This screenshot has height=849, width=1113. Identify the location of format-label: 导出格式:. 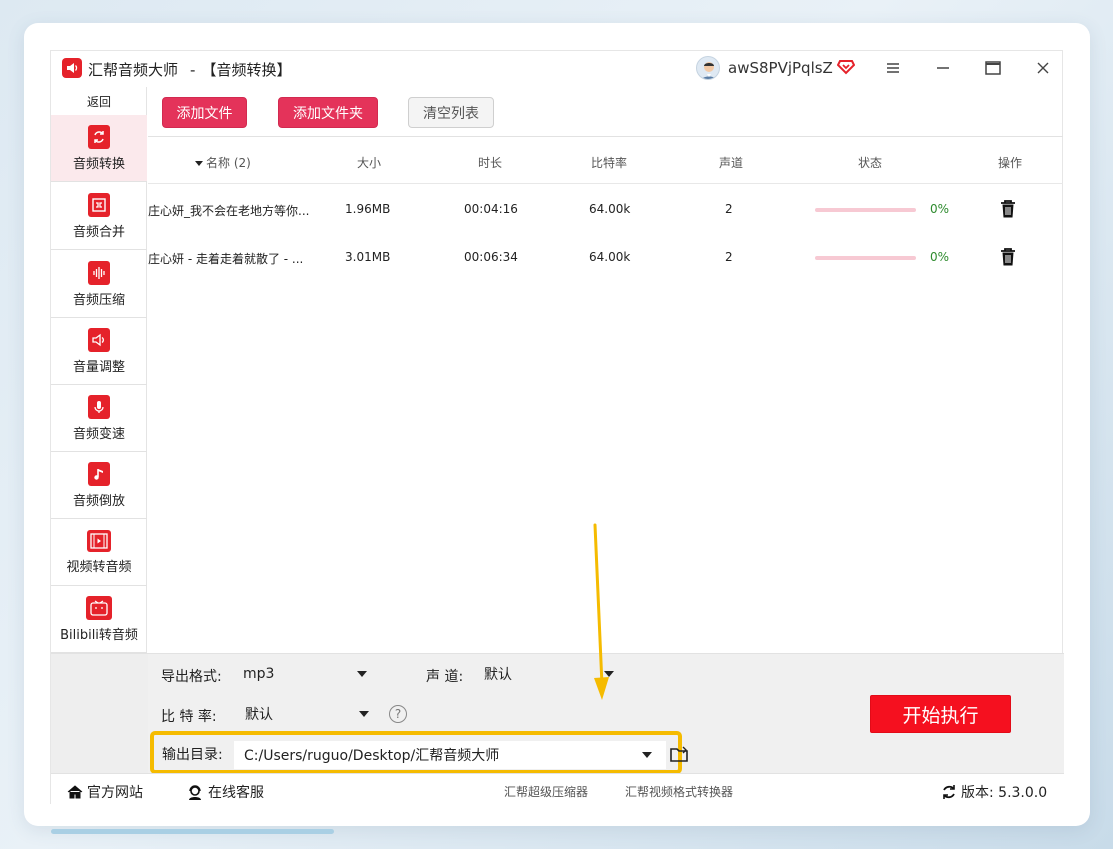
(191, 677).